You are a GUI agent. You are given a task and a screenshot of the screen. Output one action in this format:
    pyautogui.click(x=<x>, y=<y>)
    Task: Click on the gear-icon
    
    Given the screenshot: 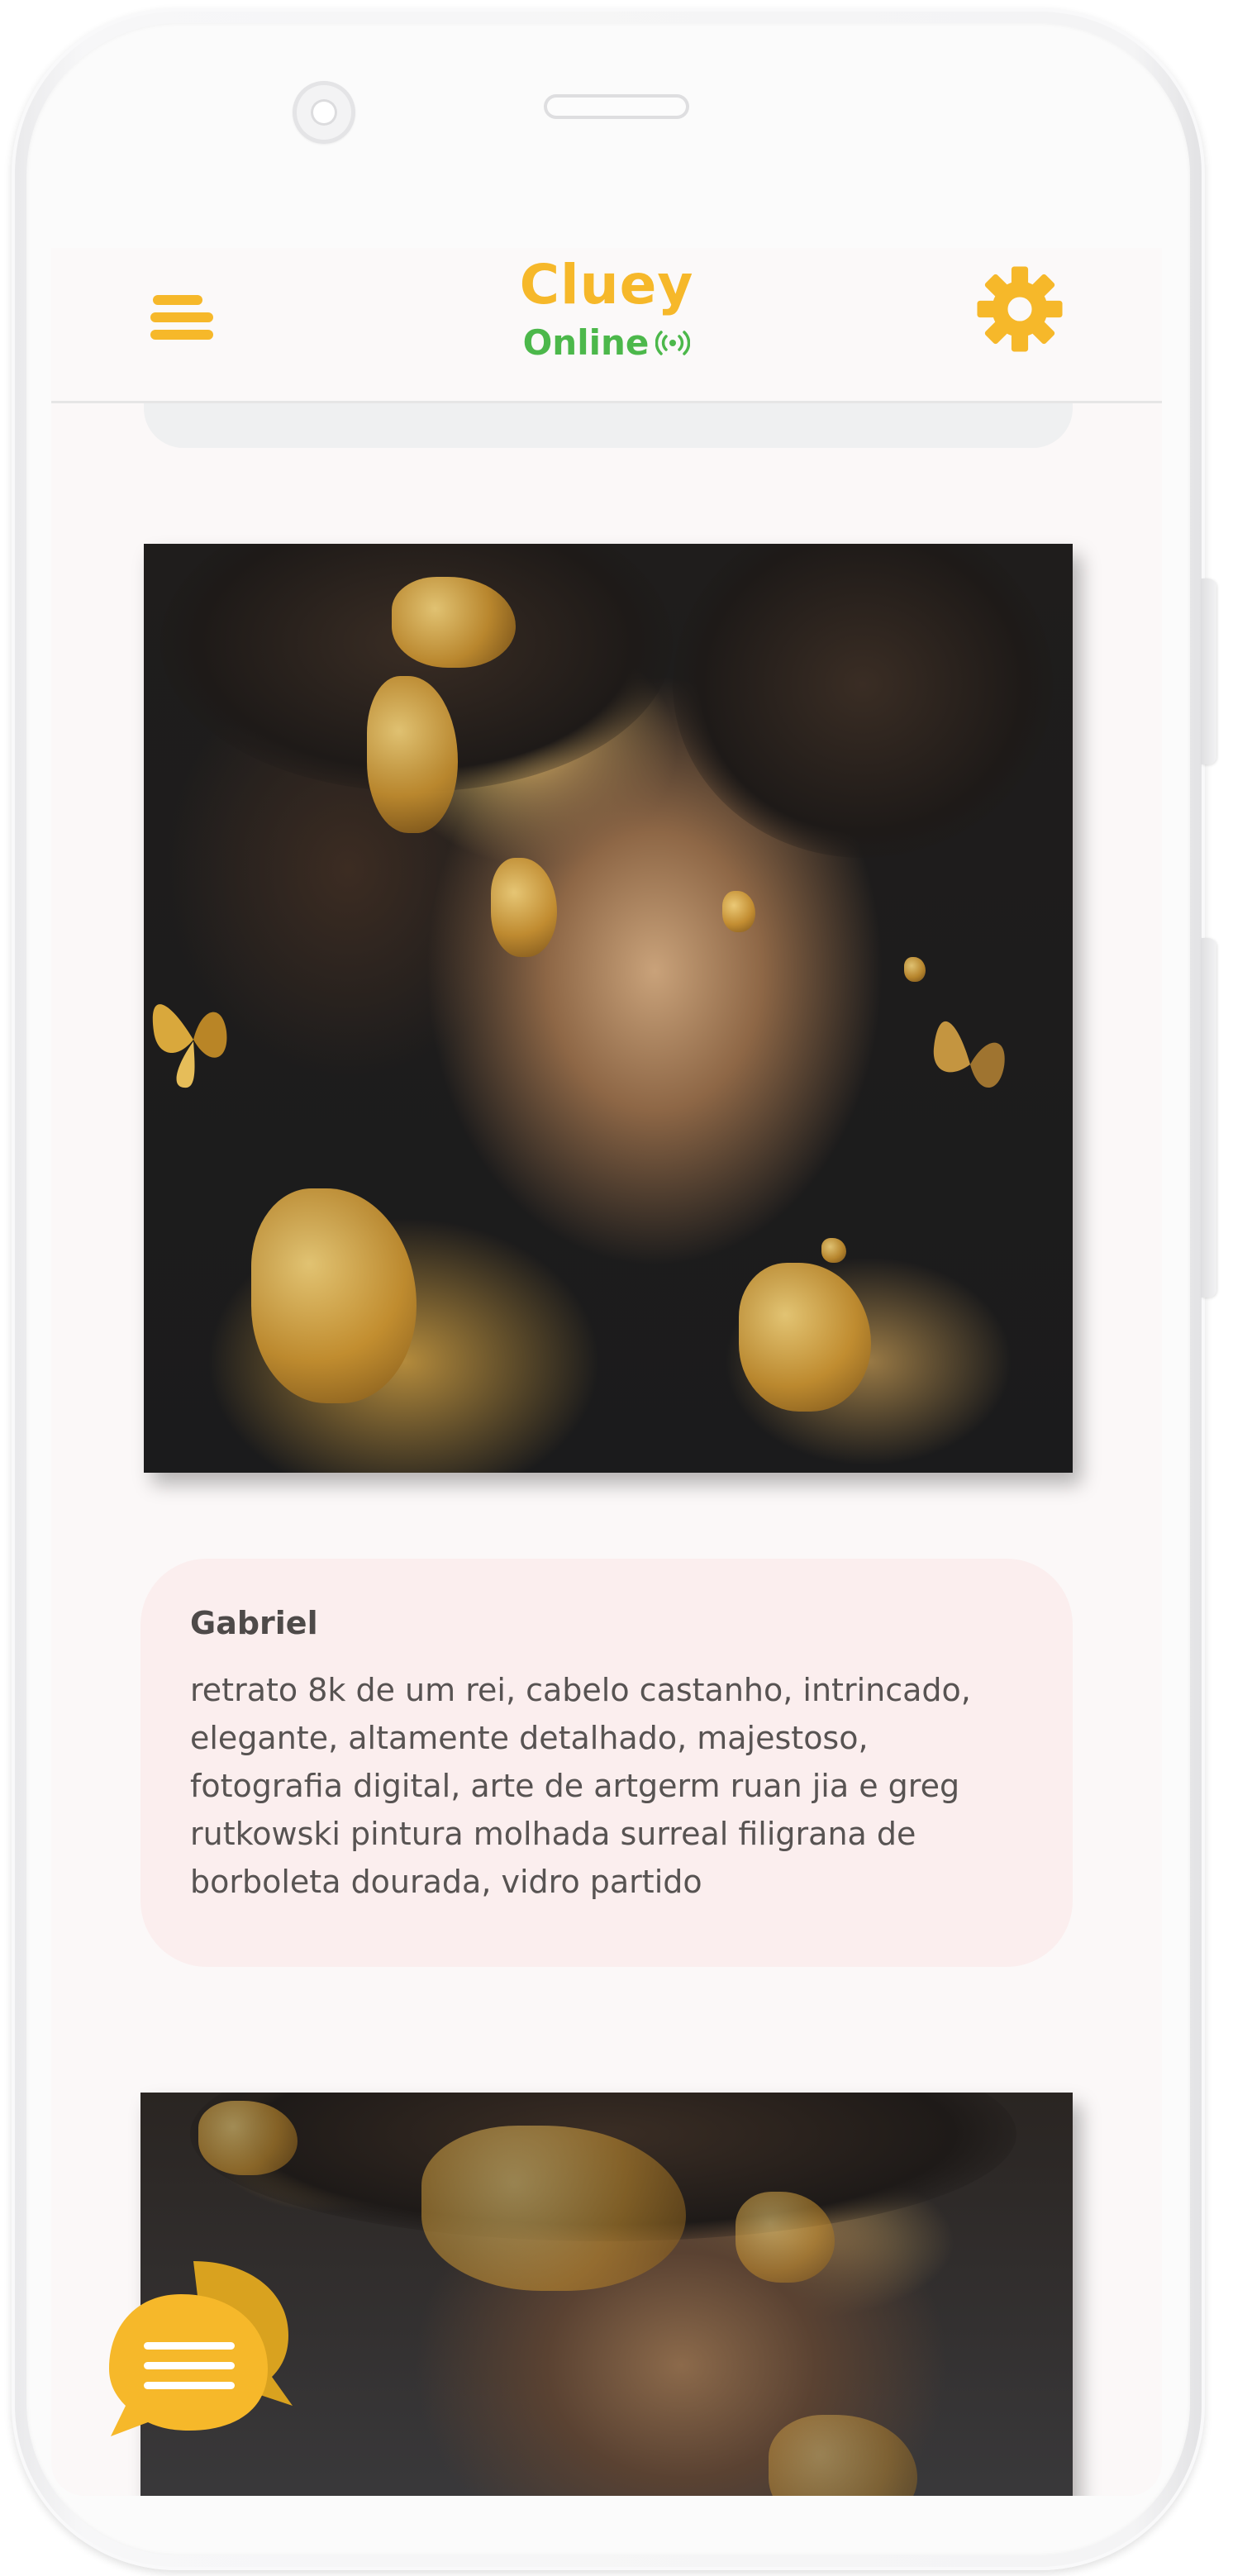 What is the action you would take?
    pyautogui.click(x=1020, y=309)
    